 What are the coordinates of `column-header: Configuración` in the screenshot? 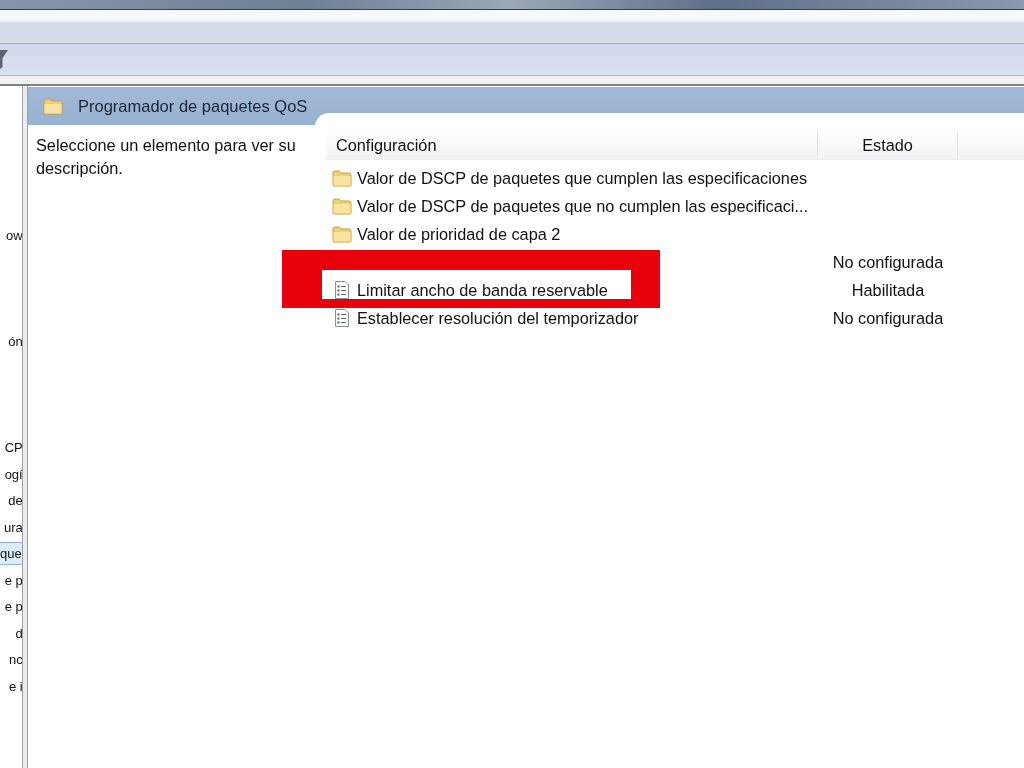 It's located at (572, 145).